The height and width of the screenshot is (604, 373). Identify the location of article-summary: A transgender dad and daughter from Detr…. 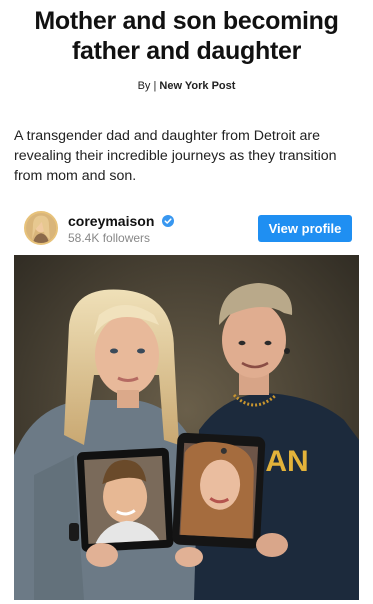
(175, 156).